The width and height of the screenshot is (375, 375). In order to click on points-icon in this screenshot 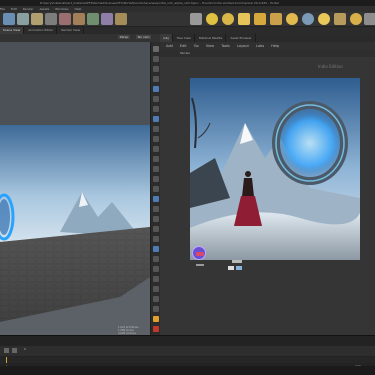, I will do `click(156, 189)`.